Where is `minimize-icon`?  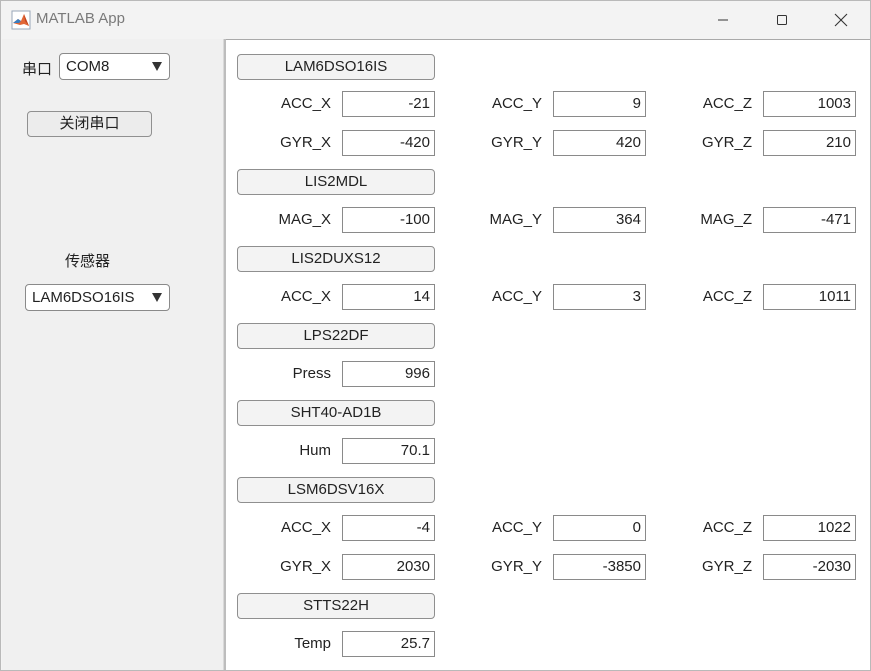 minimize-icon is located at coordinates (723, 20).